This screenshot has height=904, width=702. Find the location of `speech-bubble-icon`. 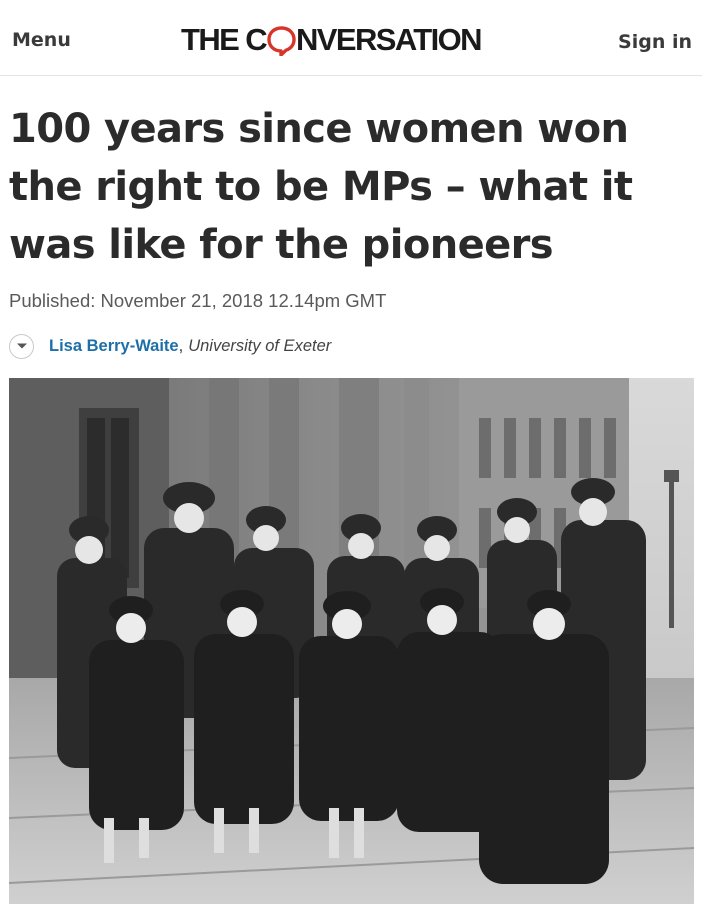

speech-bubble-icon is located at coordinates (281, 41).